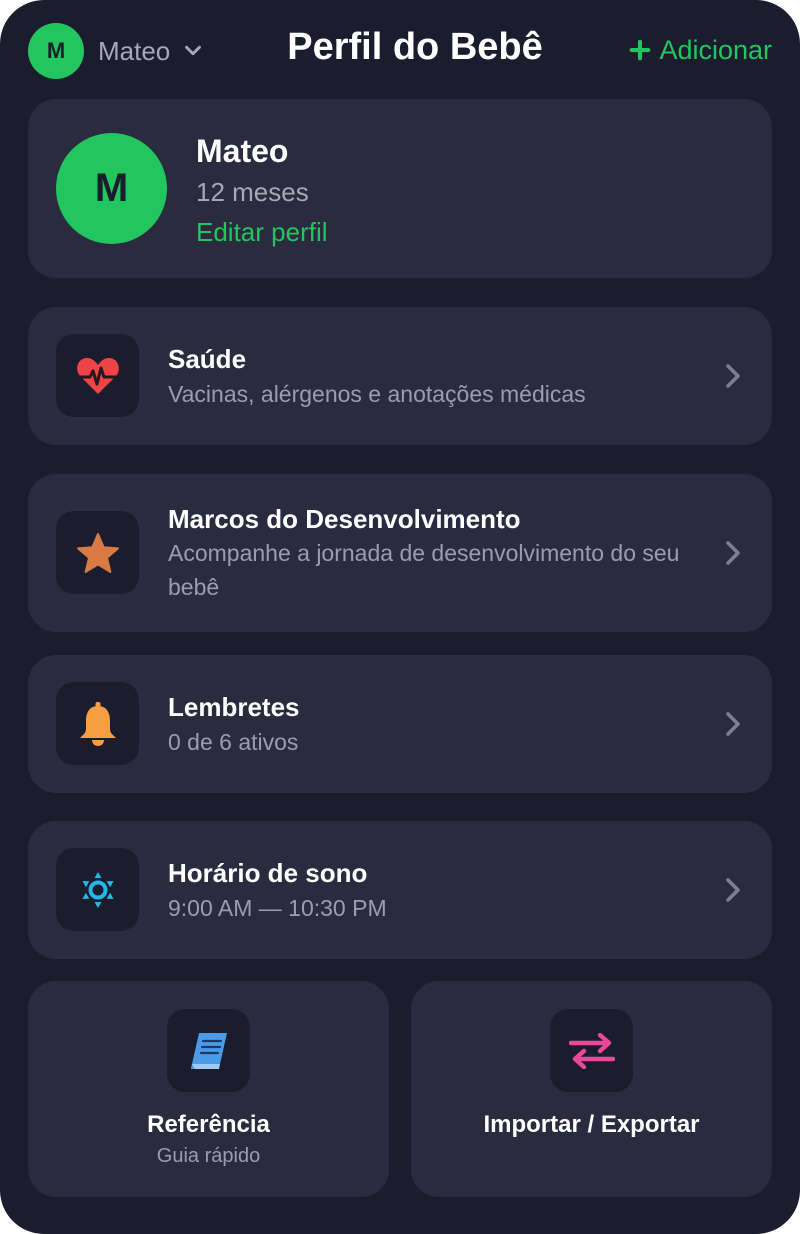 The height and width of the screenshot is (1234, 800). I want to click on sleep-schedule-icon, so click(97, 889).